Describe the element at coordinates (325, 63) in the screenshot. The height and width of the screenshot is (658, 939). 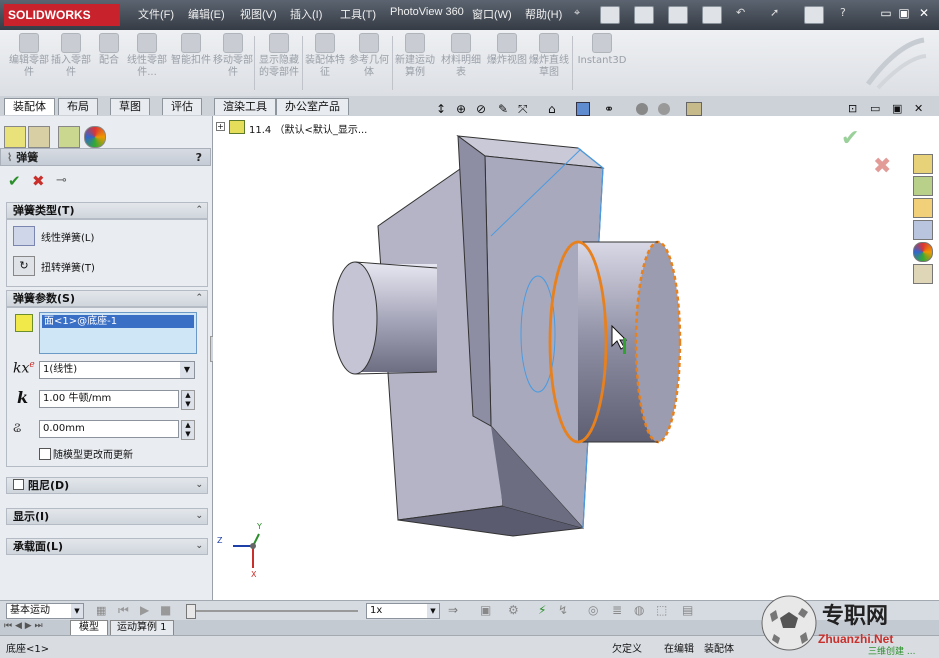
I see `cmd-assembly-feature: 装配体特征` at that location.